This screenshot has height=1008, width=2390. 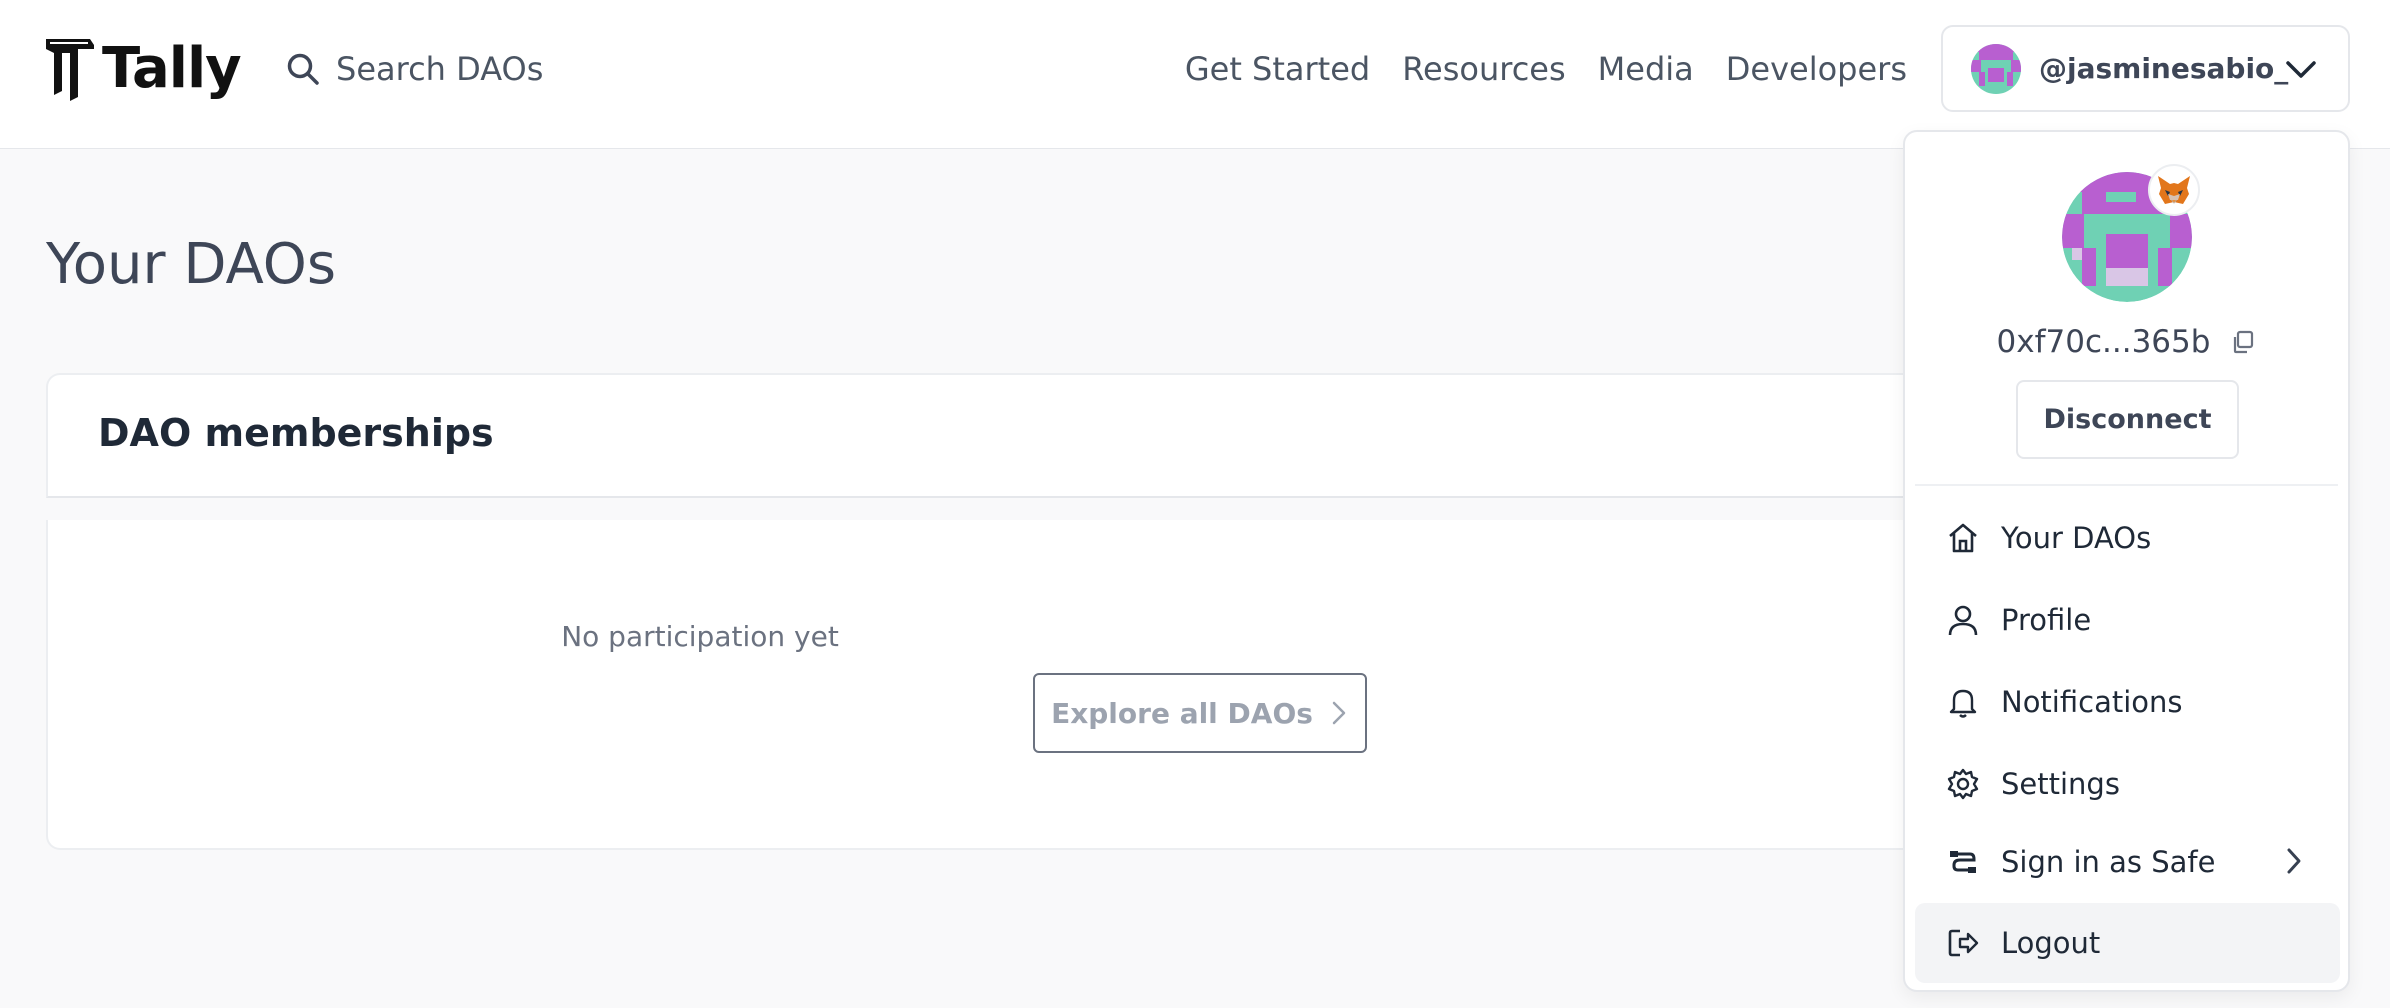 I want to click on menu-item-label: Logout, so click(x=2051, y=943).